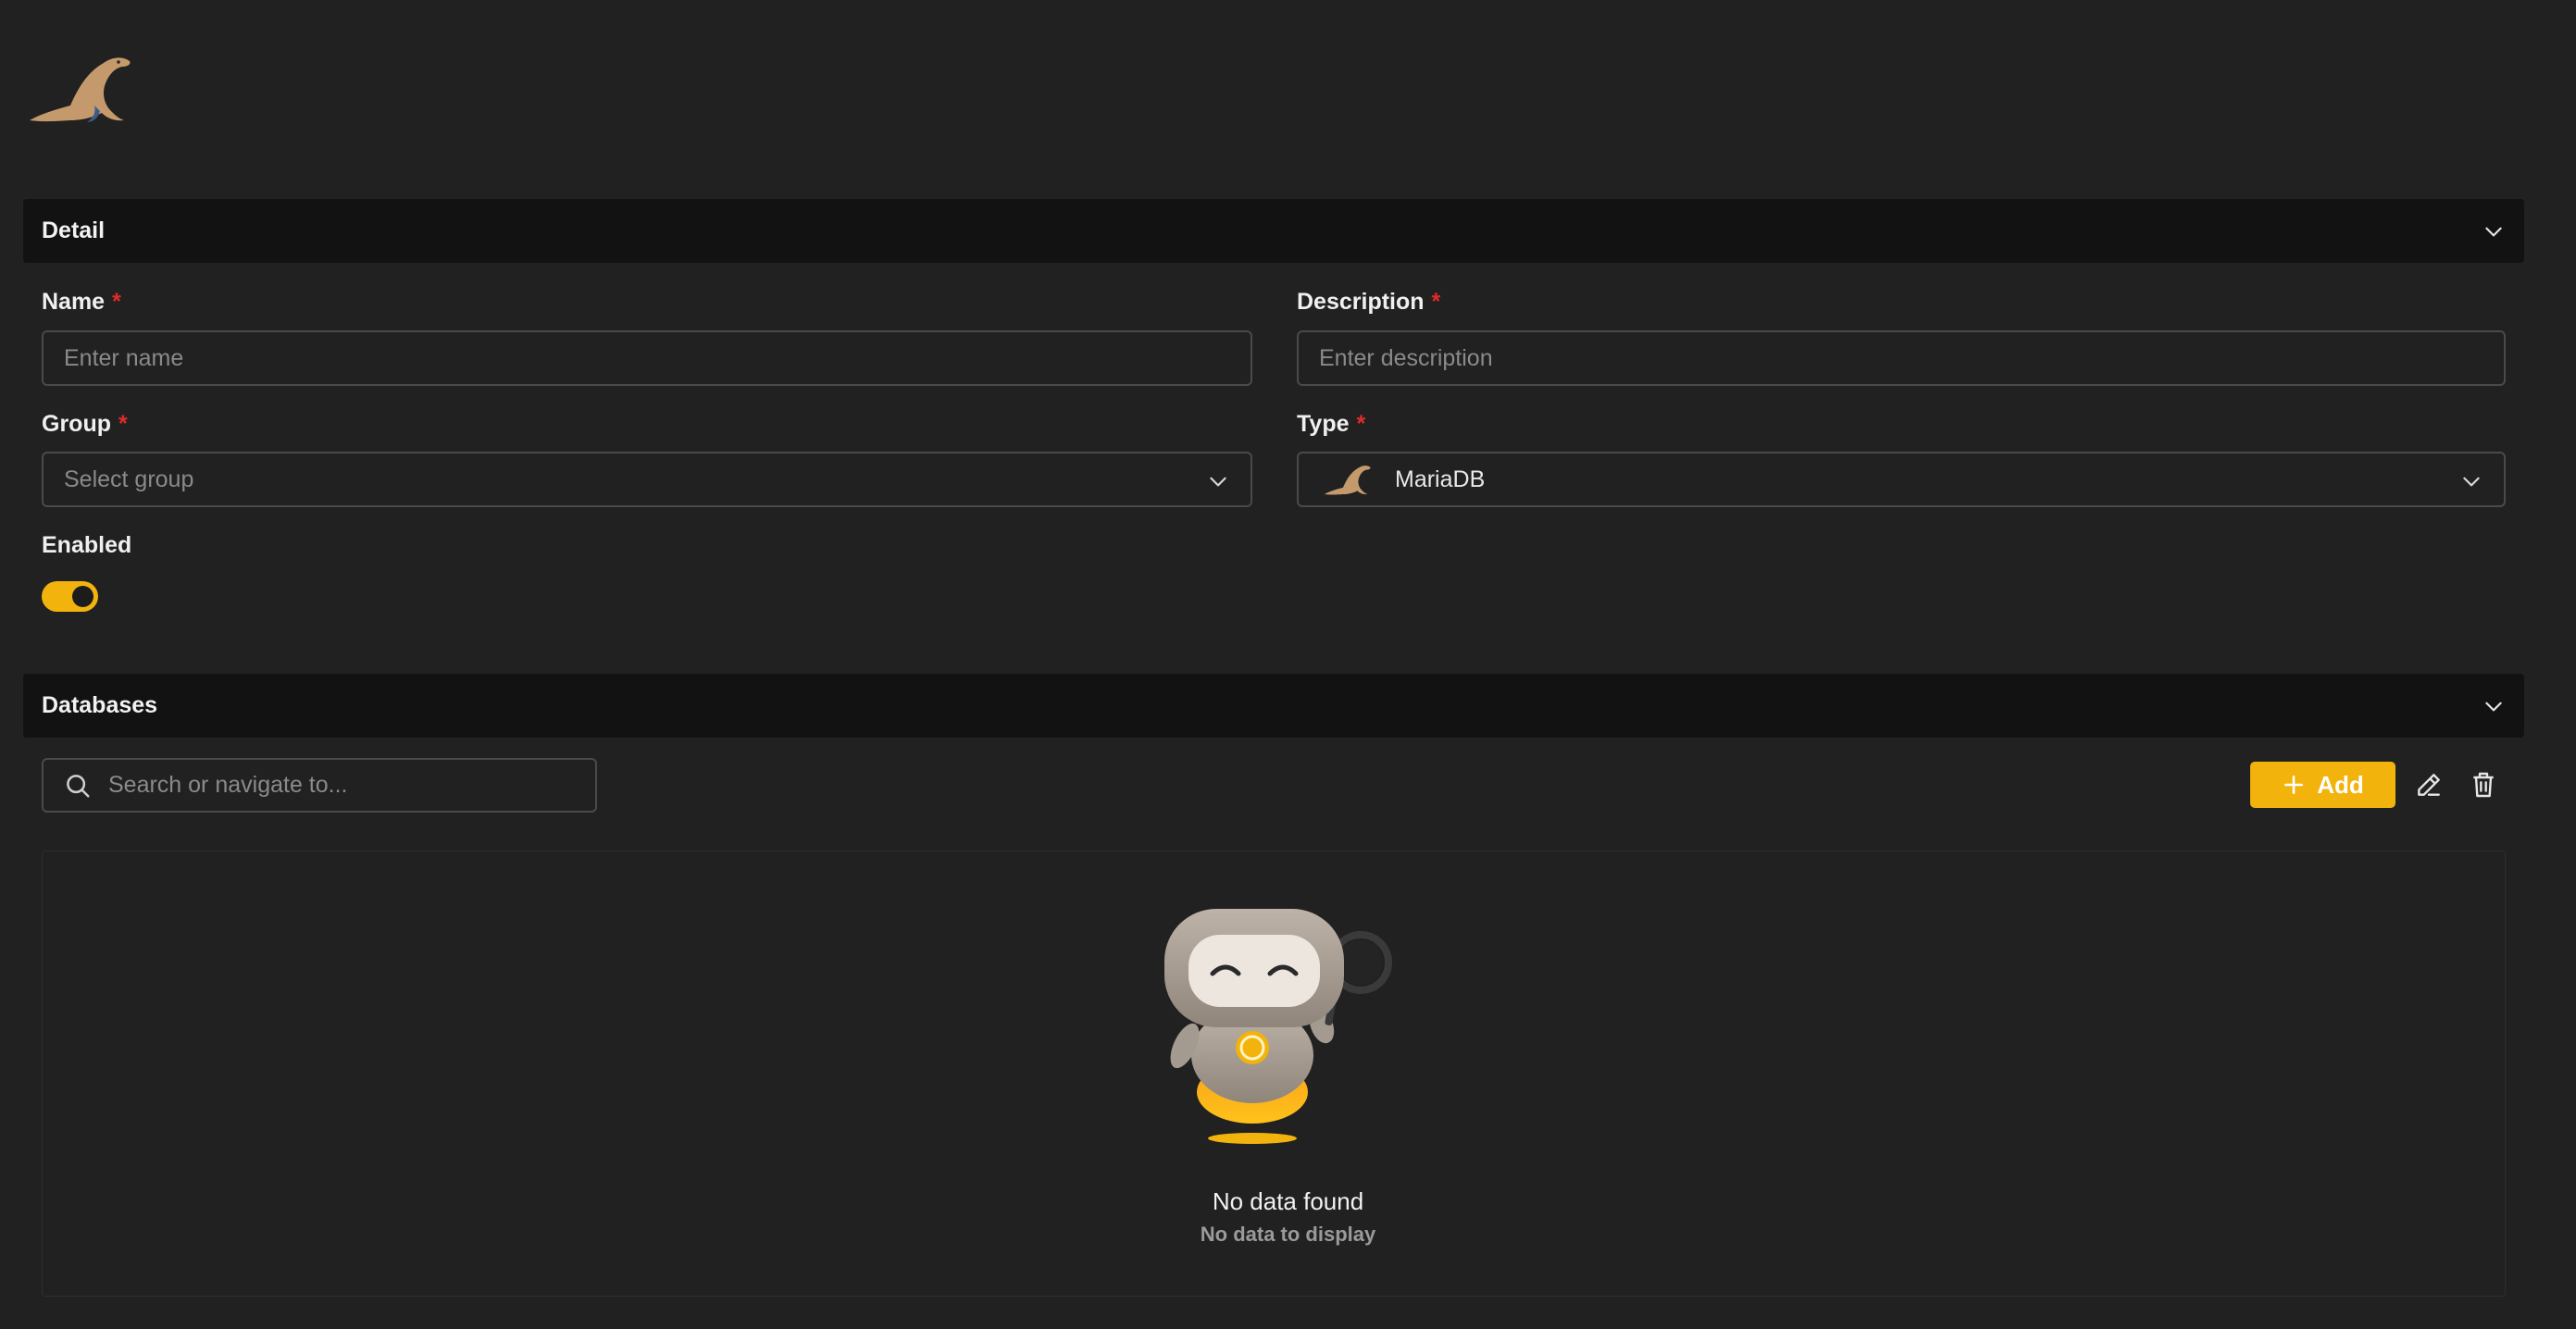 The width and height of the screenshot is (2576, 1329). Describe the element at coordinates (70, 596) in the screenshot. I see `enabled-toggle` at that location.